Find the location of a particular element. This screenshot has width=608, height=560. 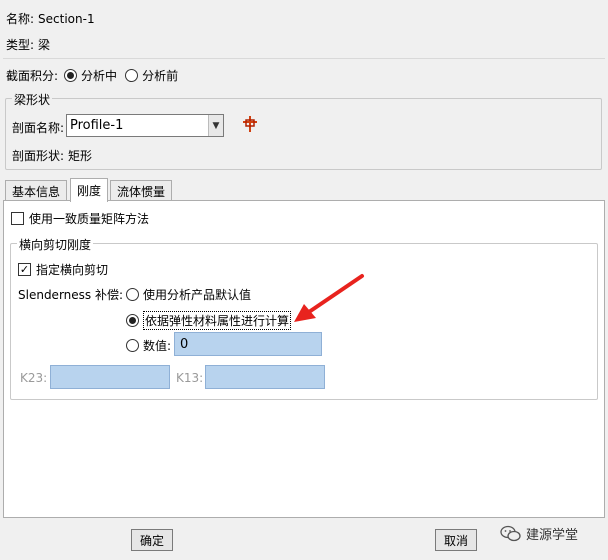

profile-label: 剖面名称: is located at coordinates (38, 127).